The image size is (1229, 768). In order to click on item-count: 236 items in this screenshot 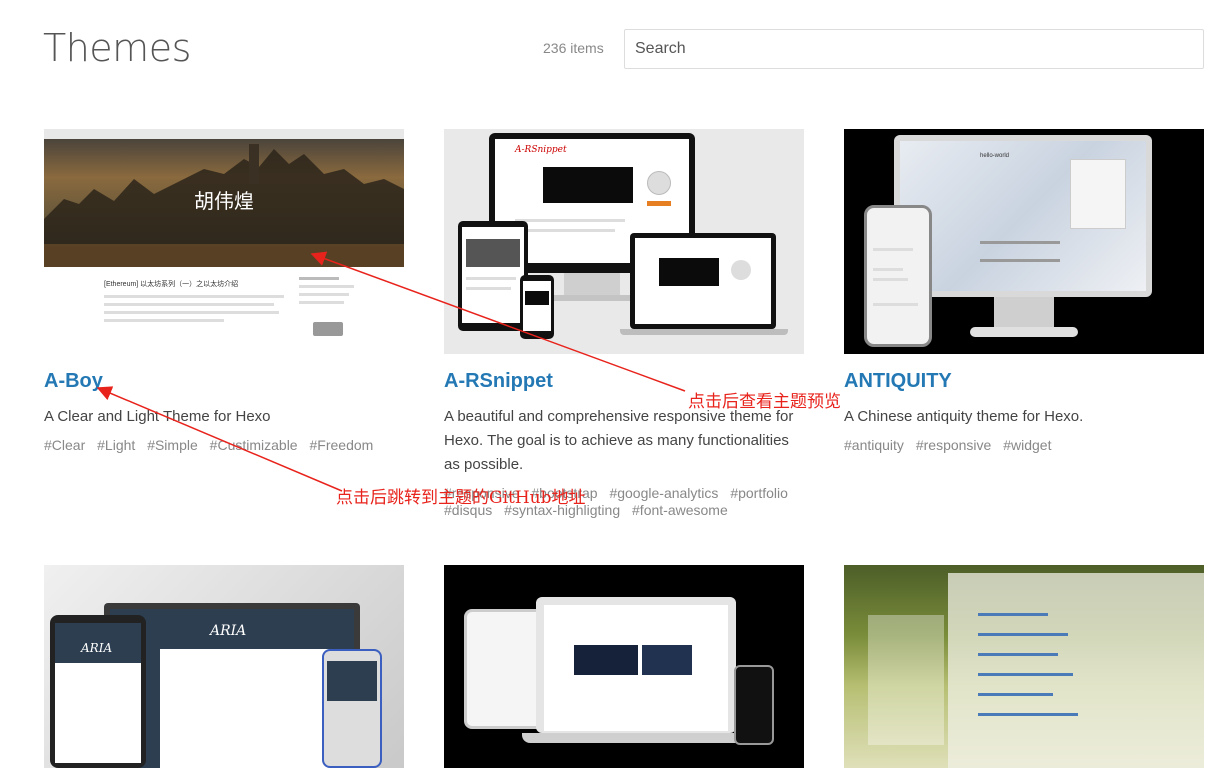, I will do `click(573, 48)`.